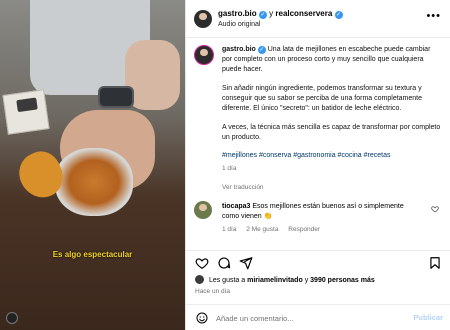 The width and height of the screenshot is (450, 330). Describe the element at coordinates (92, 254) in the screenshot. I see `video-caption: Es algo espectacular` at that location.